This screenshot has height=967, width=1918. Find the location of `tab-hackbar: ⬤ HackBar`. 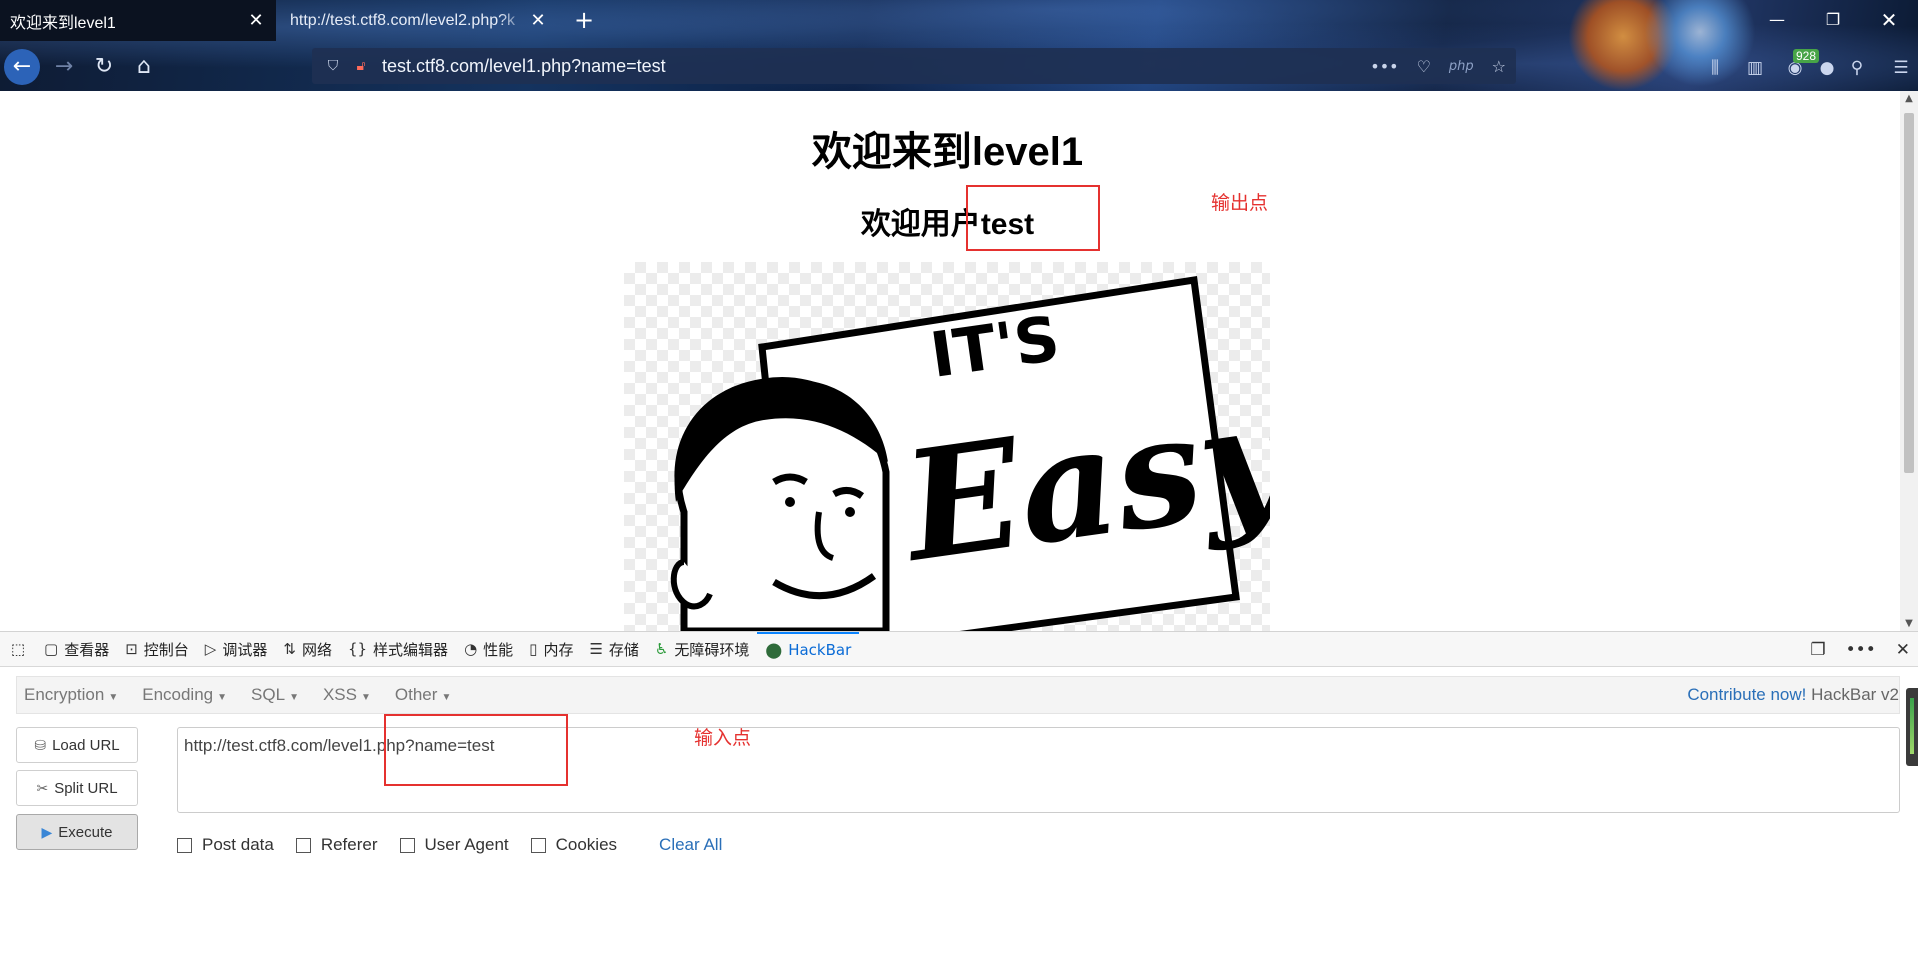

tab-hackbar: ⬤ HackBar is located at coordinates (808, 649).